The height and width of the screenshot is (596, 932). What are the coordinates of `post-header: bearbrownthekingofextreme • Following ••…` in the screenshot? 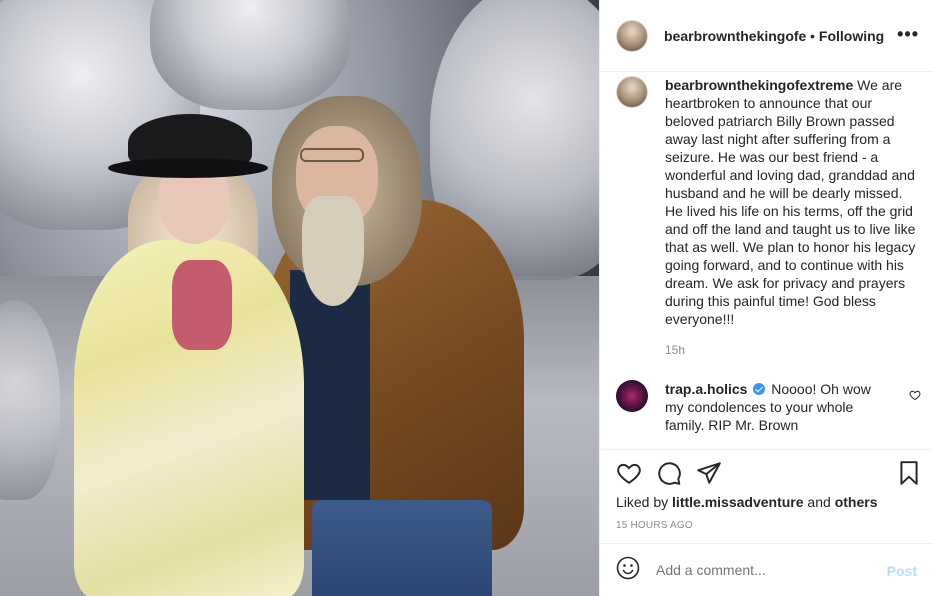 It's located at (766, 36).